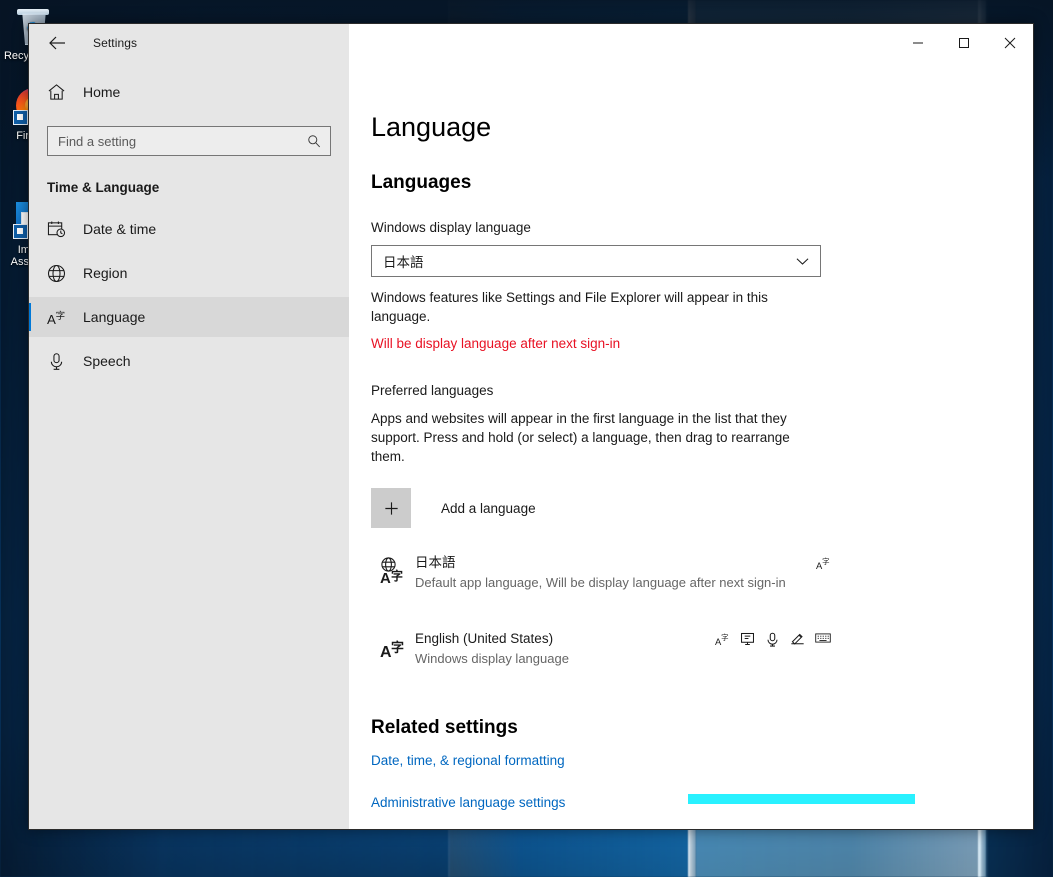 This screenshot has width=1053, height=877. Describe the element at coordinates (189, 43) in the screenshot. I see `titlebar-left: Settings` at that location.